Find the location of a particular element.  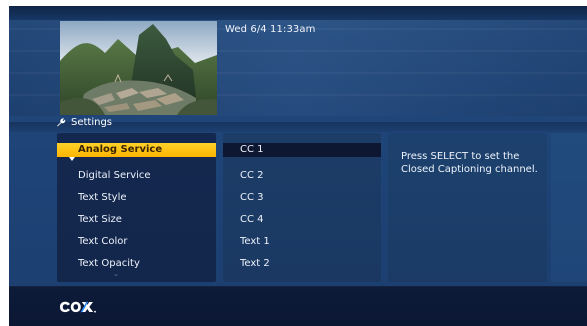

option-cc-4: CC 4 is located at coordinates (302, 220).